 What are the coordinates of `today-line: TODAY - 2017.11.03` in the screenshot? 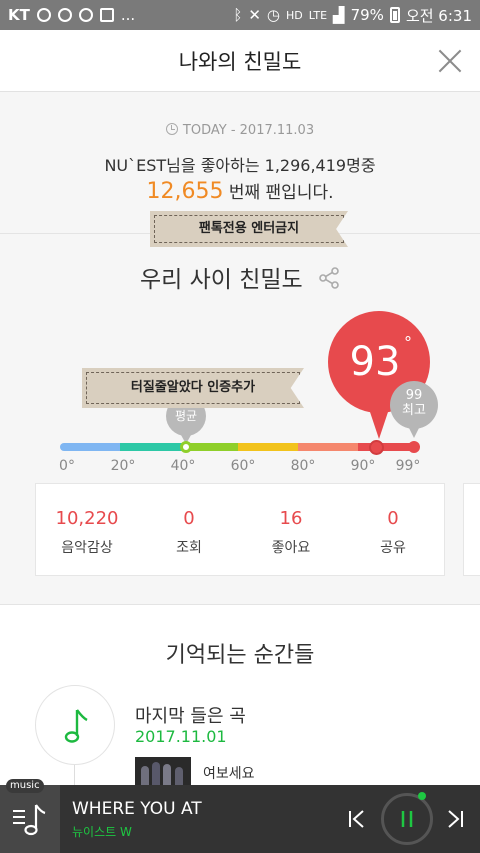 It's located at (240, 130).